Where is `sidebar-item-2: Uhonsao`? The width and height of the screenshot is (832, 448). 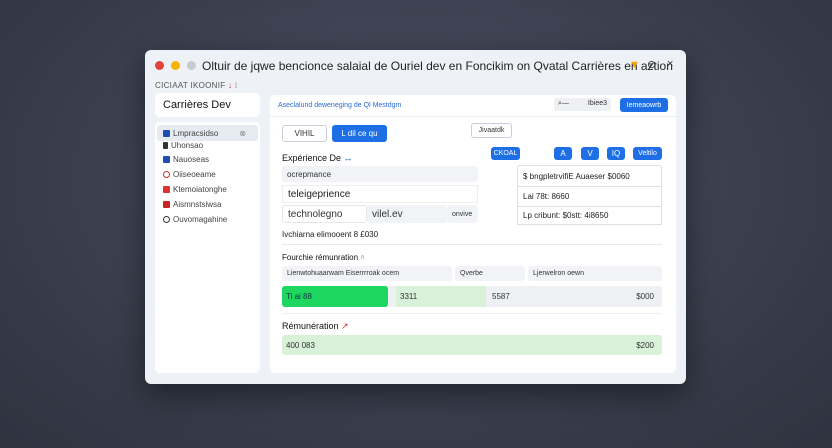 sidebar-item-2: Uhonsao is located at coordinates (183, 145).